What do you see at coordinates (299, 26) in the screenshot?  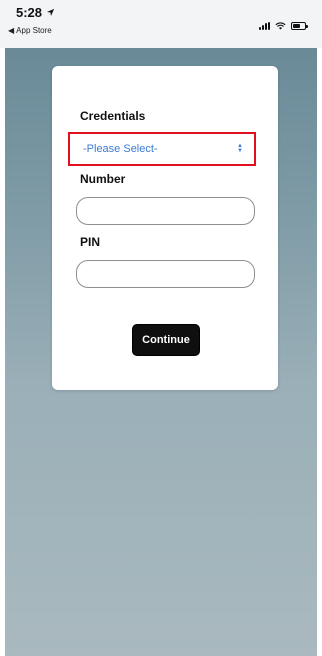 I see `battery-icon` at bounding box center [299, 26].